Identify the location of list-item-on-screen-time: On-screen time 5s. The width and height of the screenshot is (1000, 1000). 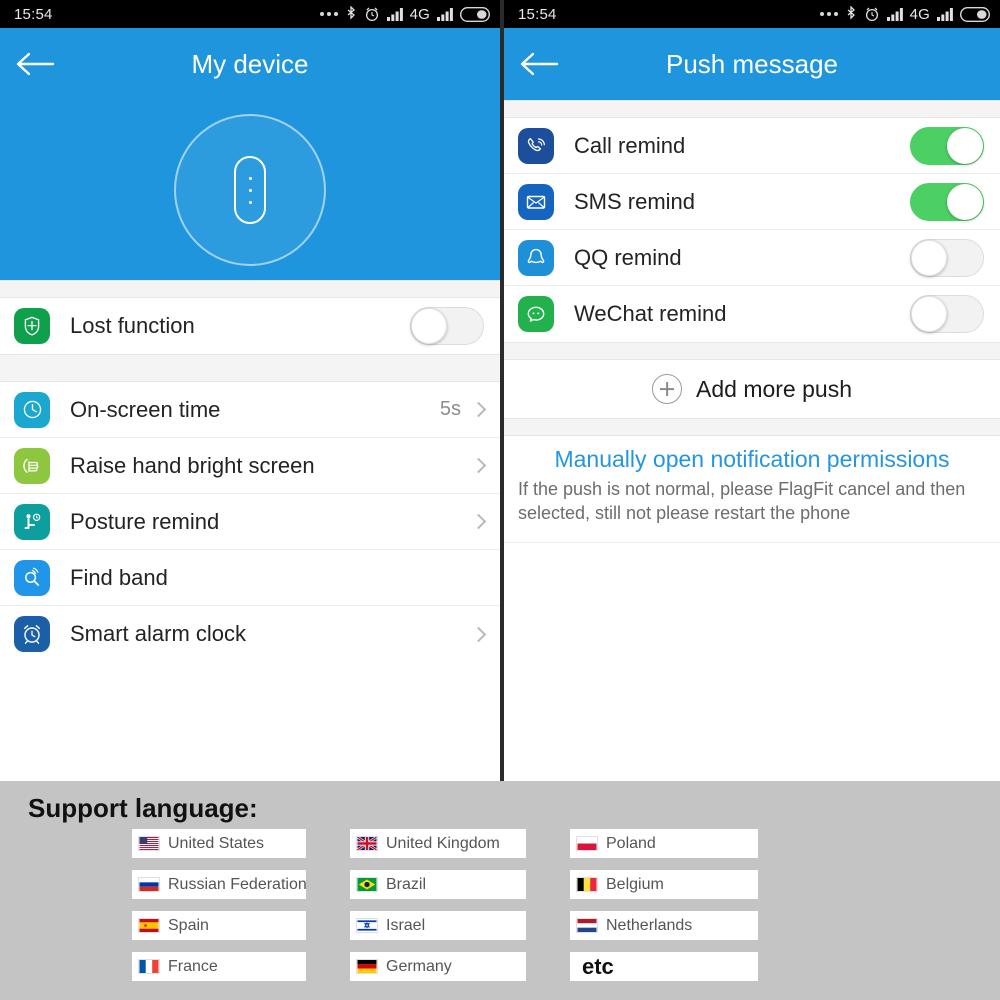
(250, 410).